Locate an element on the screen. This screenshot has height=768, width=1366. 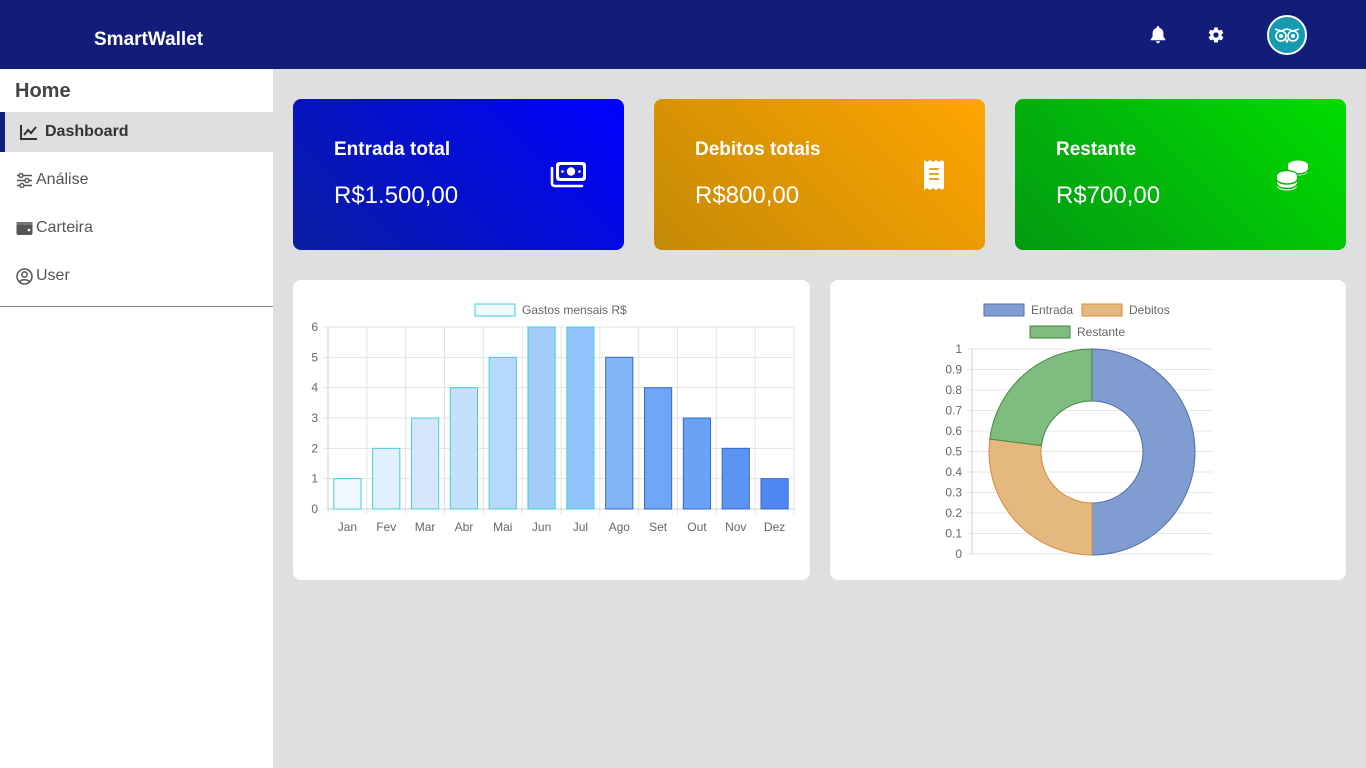
money-bill-icon is located at coordinates (568, 175).